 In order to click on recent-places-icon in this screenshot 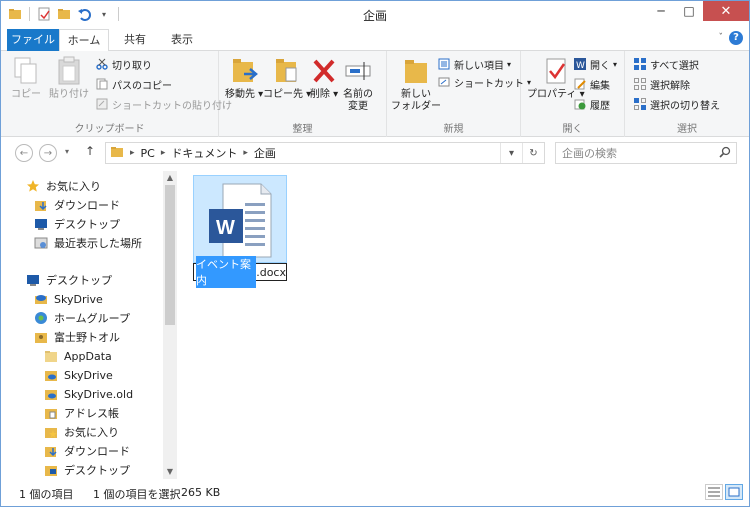, I will do `click(41, 243)`.